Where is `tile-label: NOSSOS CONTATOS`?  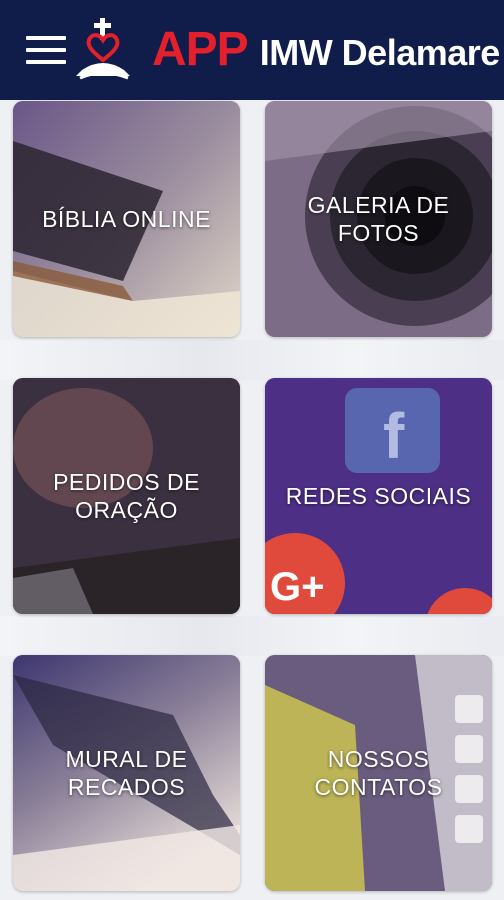
tile-label: NOSSOS CONTATOS is located at coordinates (378, 773).